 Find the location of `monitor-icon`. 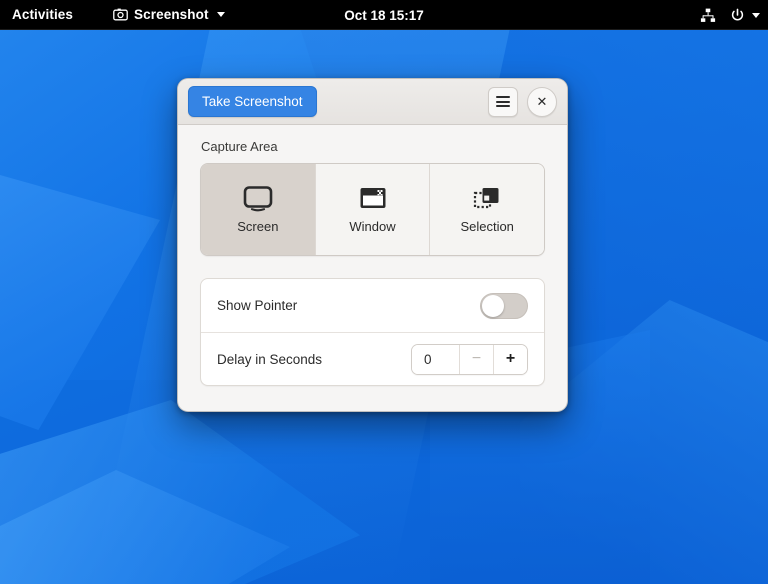

monitor-icon is located at coordinates (258, 198).